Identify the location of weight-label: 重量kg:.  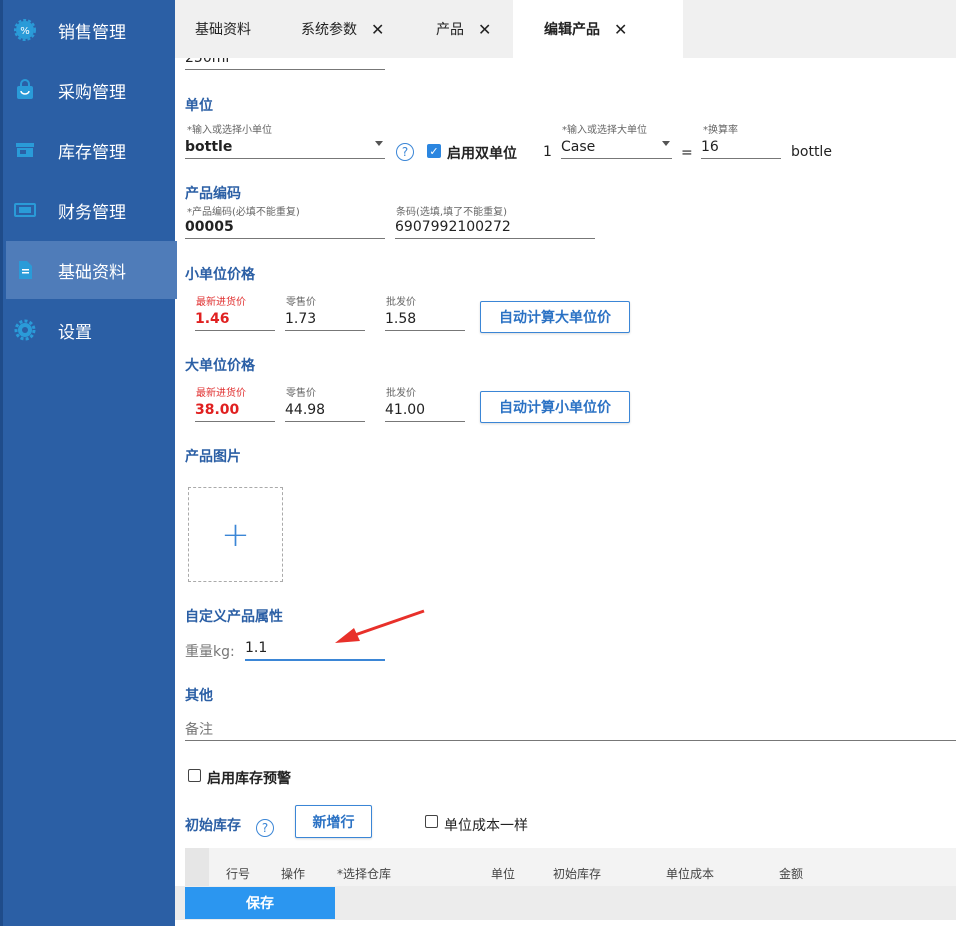
(210, 652).